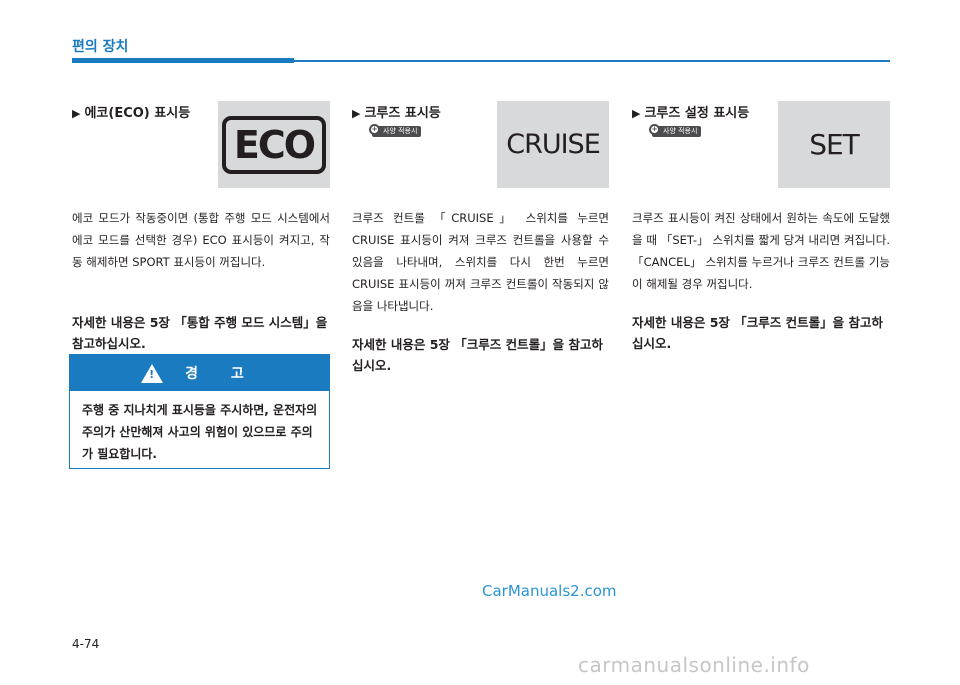 This screenshot has height=685, width=960. I want to click on set-indicator-icon: SET, so click(834, 144).